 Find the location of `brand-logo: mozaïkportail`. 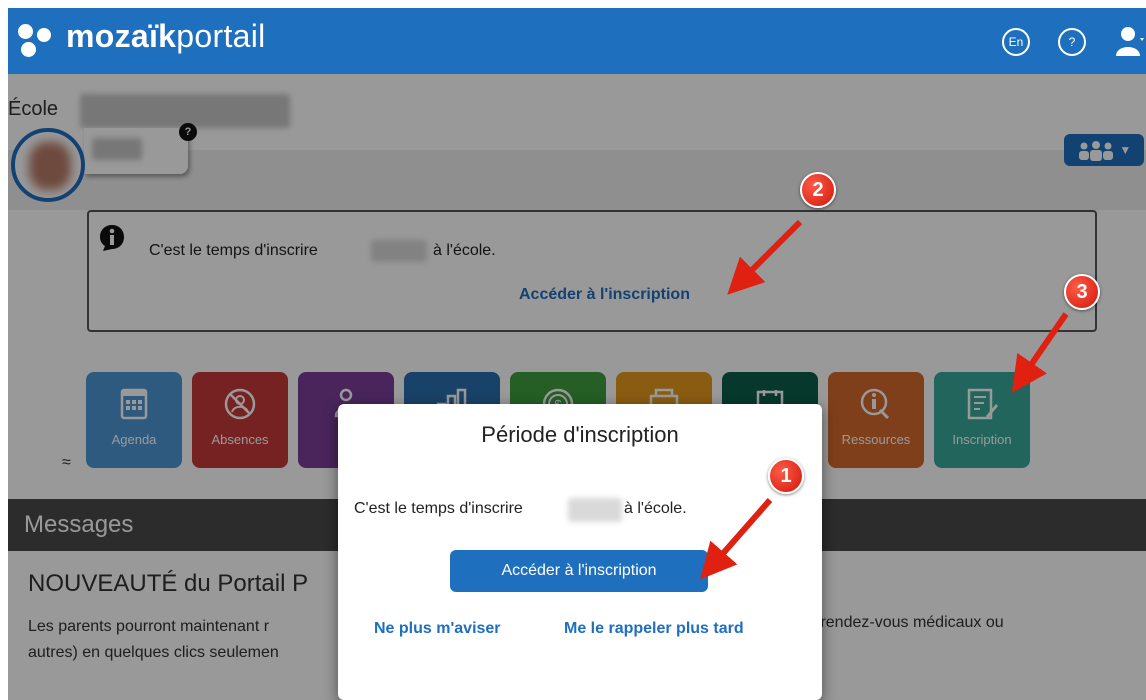

brand-logo: mozaïkportail is located at coordinates (166, 36).